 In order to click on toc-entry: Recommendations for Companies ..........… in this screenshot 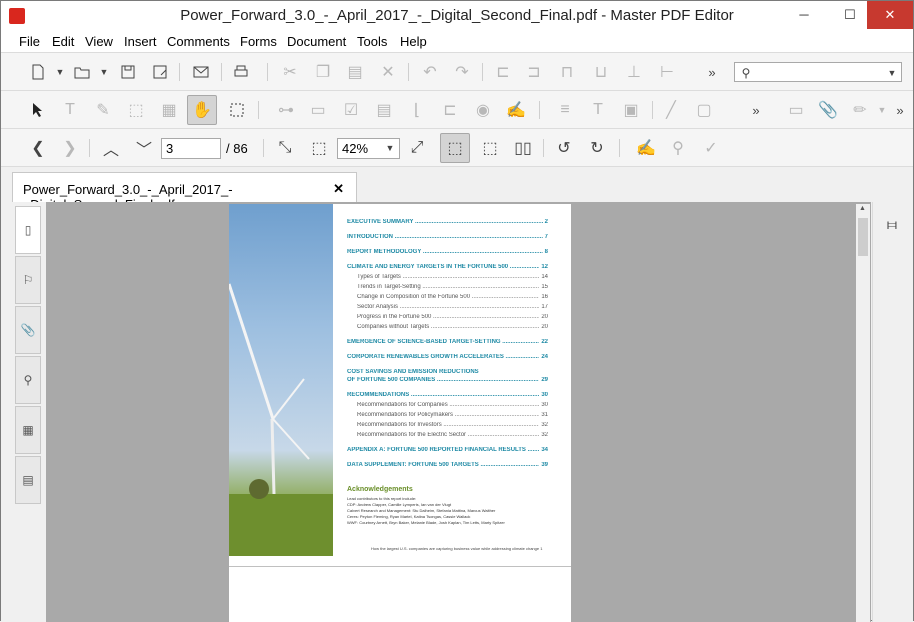, I will do `click(447, 405)`.